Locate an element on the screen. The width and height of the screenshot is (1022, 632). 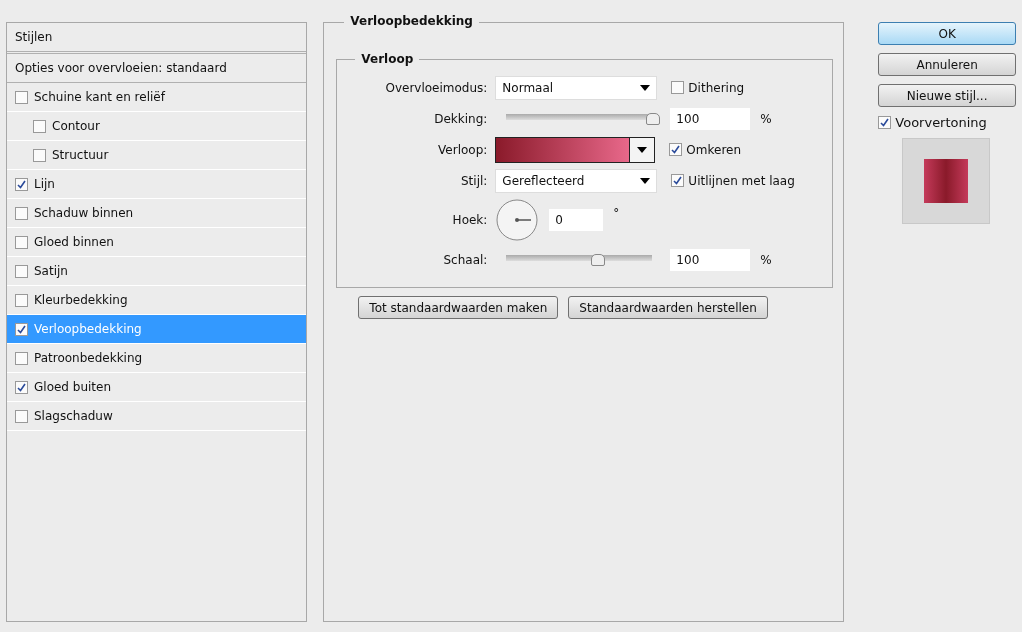
item-label: Schuine kant en reliëf is located at coordinates (99, 97).